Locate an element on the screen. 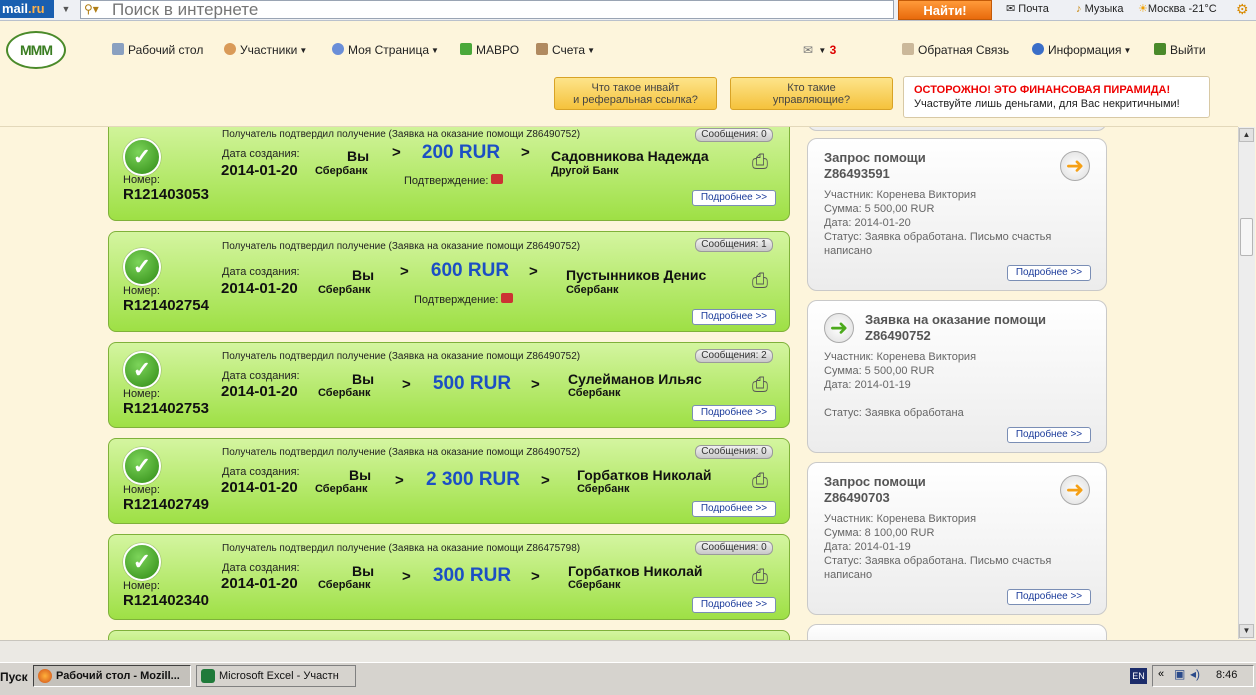 The image size is (1256, 695). request-id: Z86490752 is located at coordinates (898, 335).